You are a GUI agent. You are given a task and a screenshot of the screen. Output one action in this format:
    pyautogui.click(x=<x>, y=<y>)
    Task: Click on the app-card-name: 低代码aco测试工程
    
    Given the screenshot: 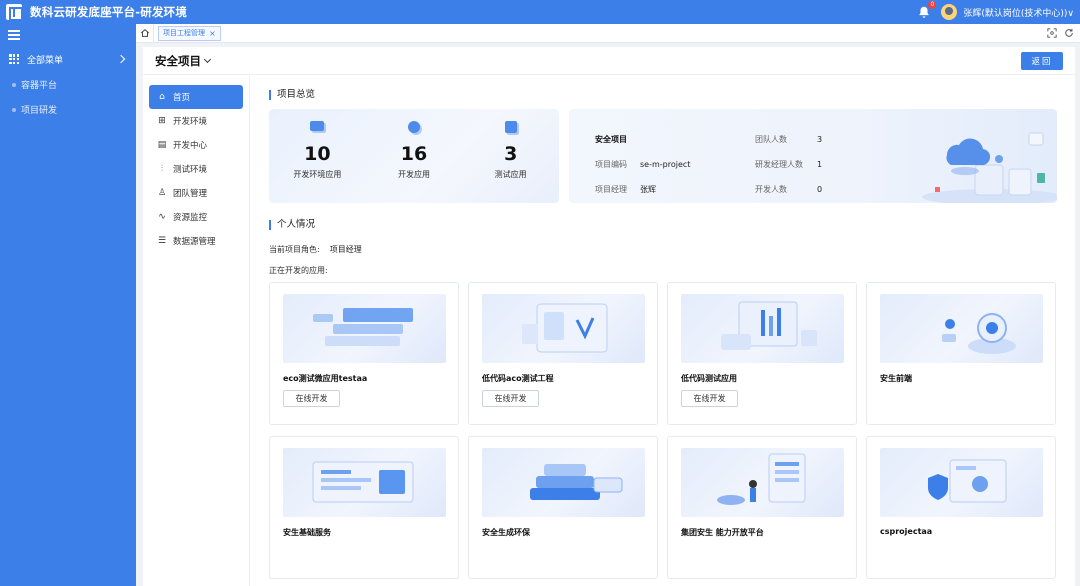 What is the action you would take?
    pyautogui.click(x=518, y=378)
    